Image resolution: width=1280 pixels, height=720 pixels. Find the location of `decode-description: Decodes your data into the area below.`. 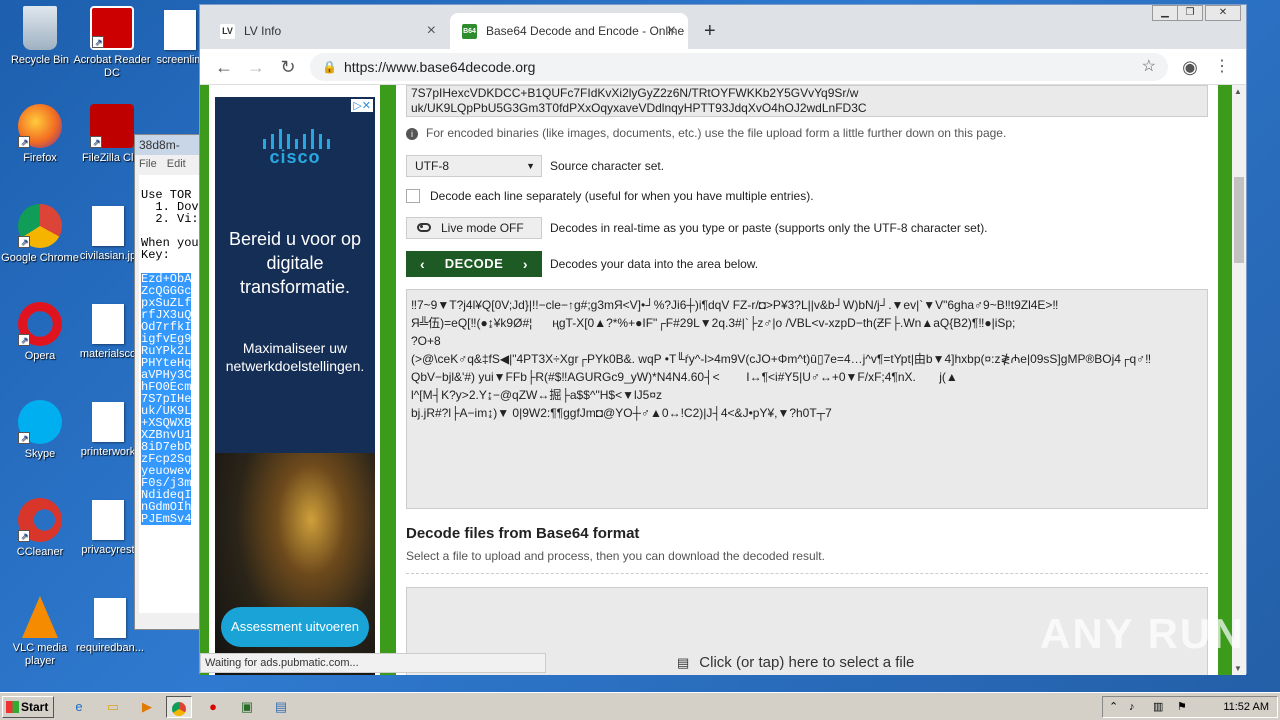

decode-description: Decodes your data into the area below. is located at coordinates (654, 264).